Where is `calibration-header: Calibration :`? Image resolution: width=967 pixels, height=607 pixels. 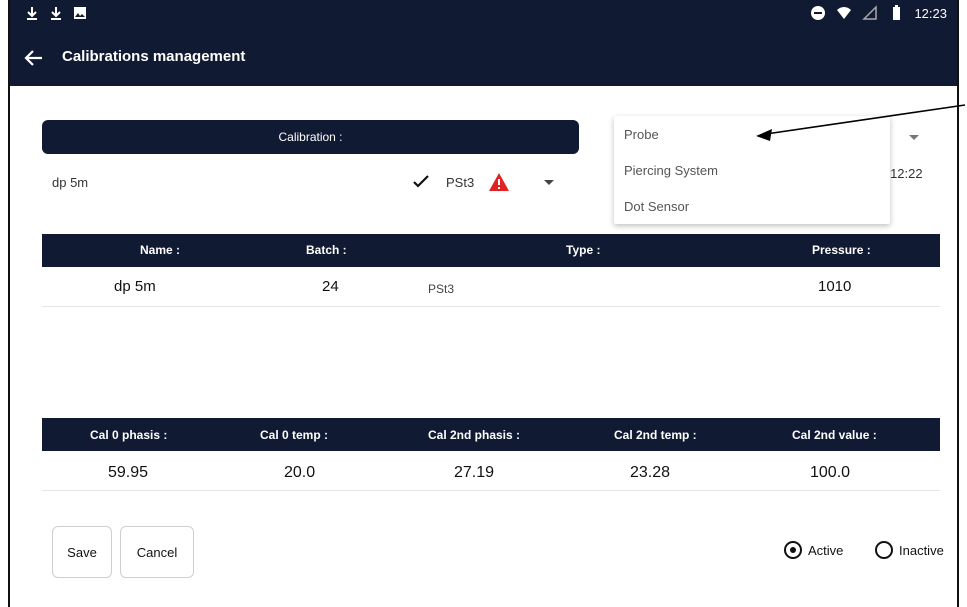 calibration-header: Calibration : is located at coordinates (310, 137).